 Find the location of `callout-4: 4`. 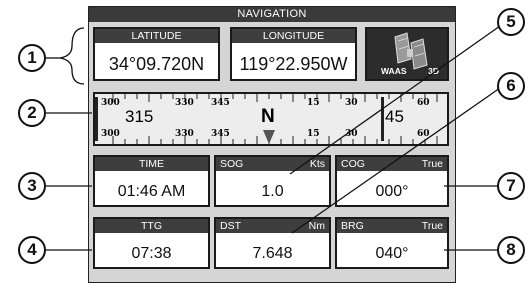

callout-4: 4 is located at coordinates (32, 250).